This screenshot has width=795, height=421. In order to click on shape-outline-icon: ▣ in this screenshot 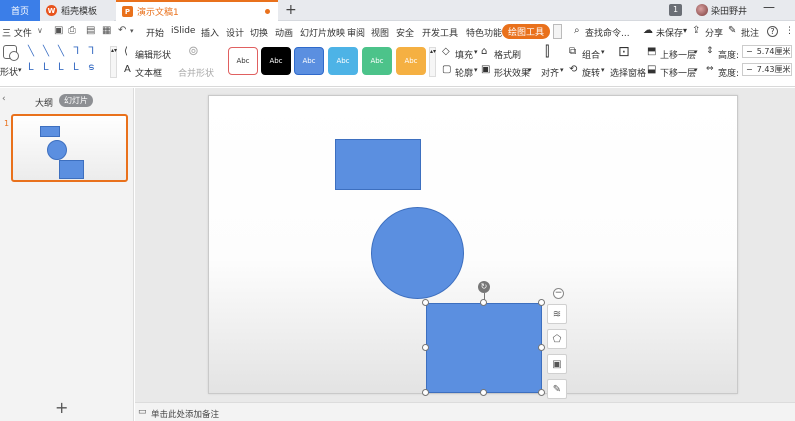, I will do `click(557, 364)`.